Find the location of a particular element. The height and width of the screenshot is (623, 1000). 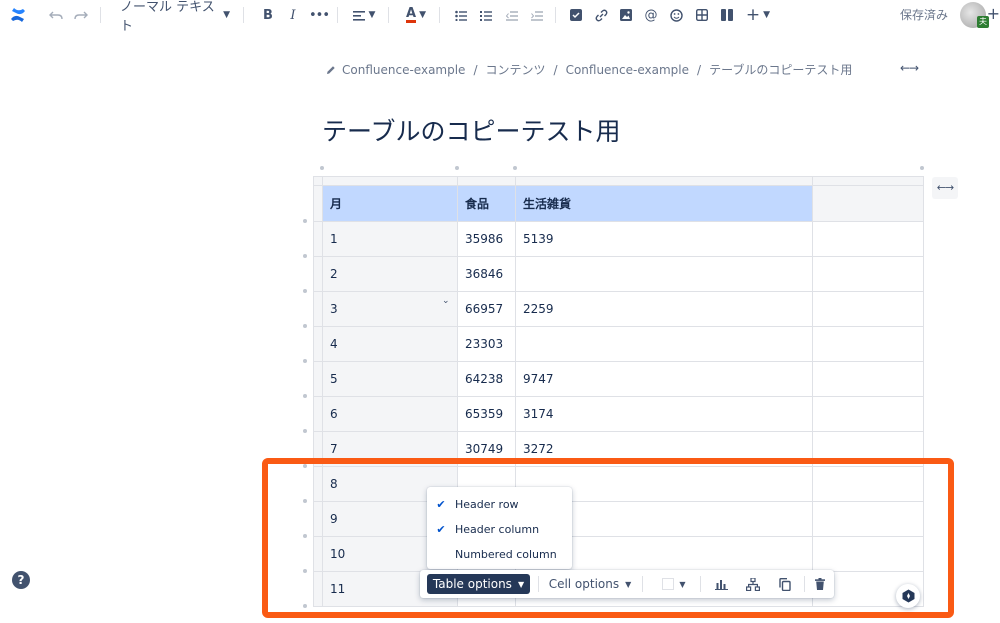

column-grip-row is located at coordinates (618, 181).